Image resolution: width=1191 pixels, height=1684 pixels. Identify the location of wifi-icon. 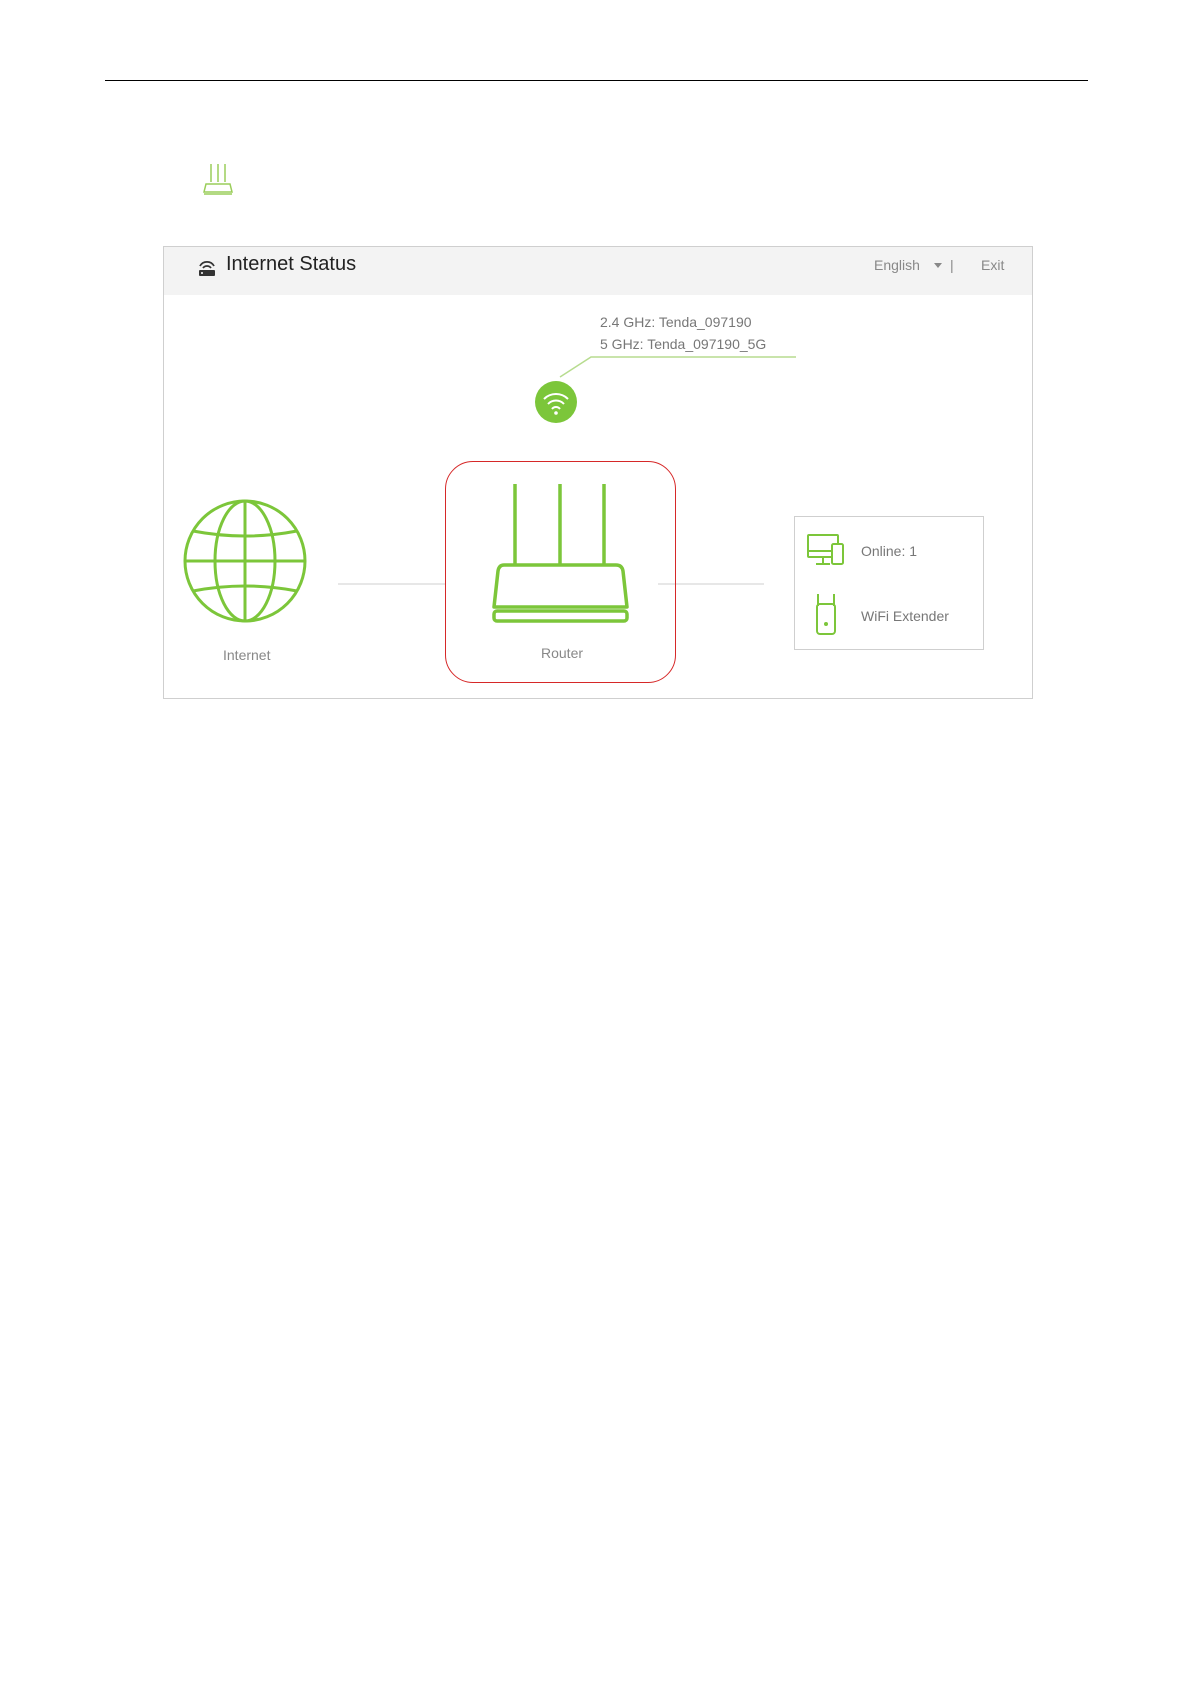
(556, 402).